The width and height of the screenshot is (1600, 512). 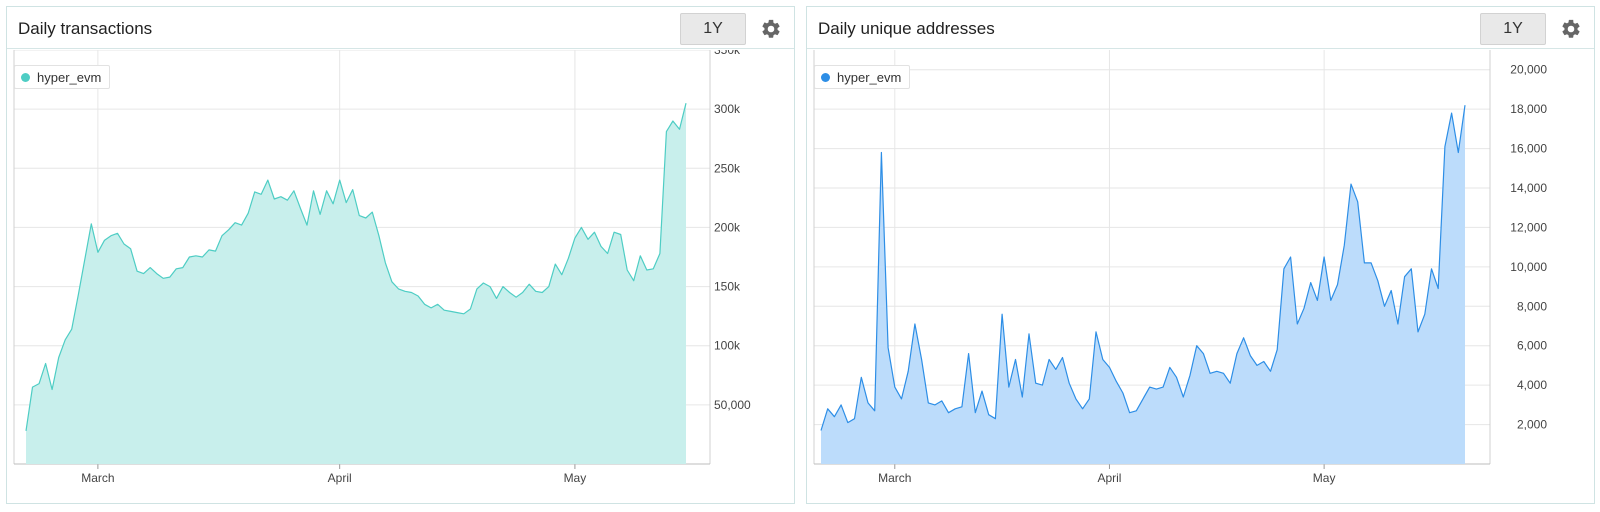 What do you see at coordinates (1528, 188) in the screenshot?
I see `y-tick-label: 14,000` at bounding box center [1528, 188].